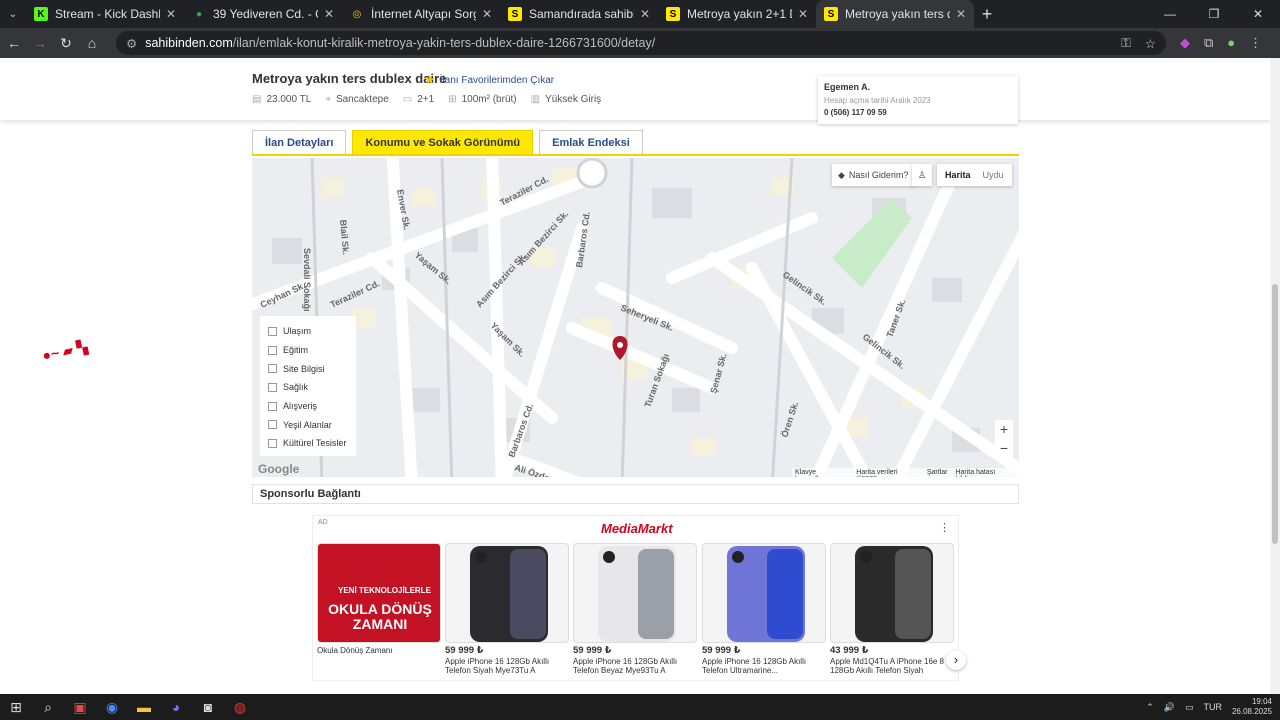 The image size is (1280, 720). I want to click on file-explorer-icon: ▬, so click(144, 707).